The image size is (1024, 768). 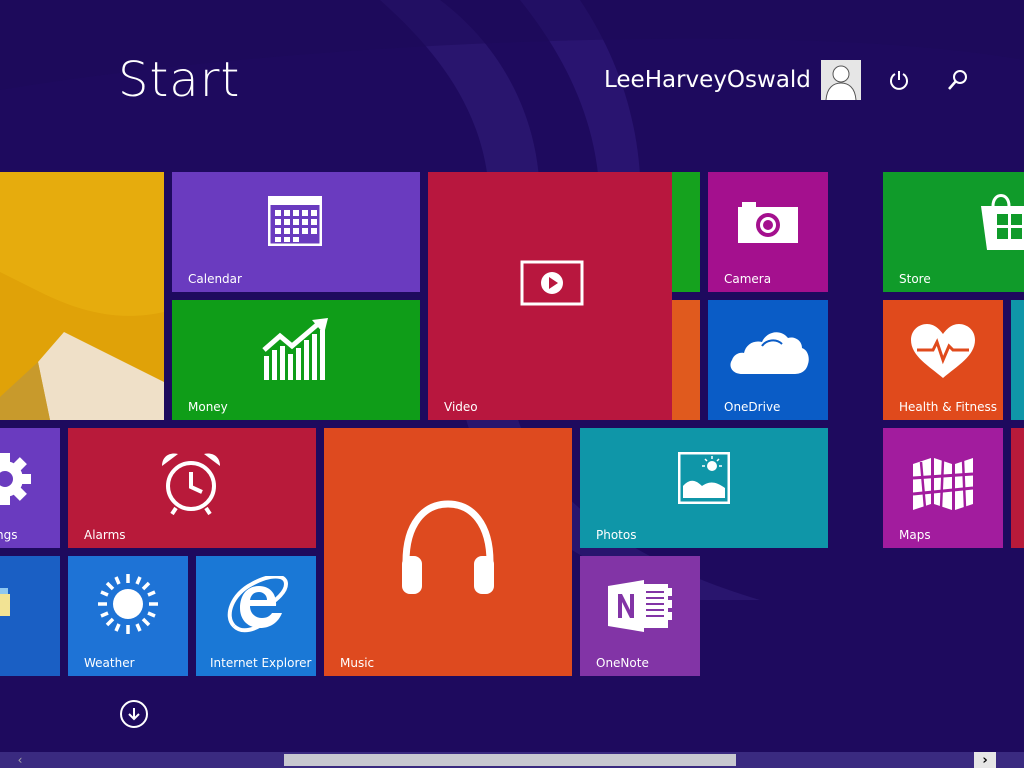 I want to click on tile-label: Money, so click(x=208, y=407).